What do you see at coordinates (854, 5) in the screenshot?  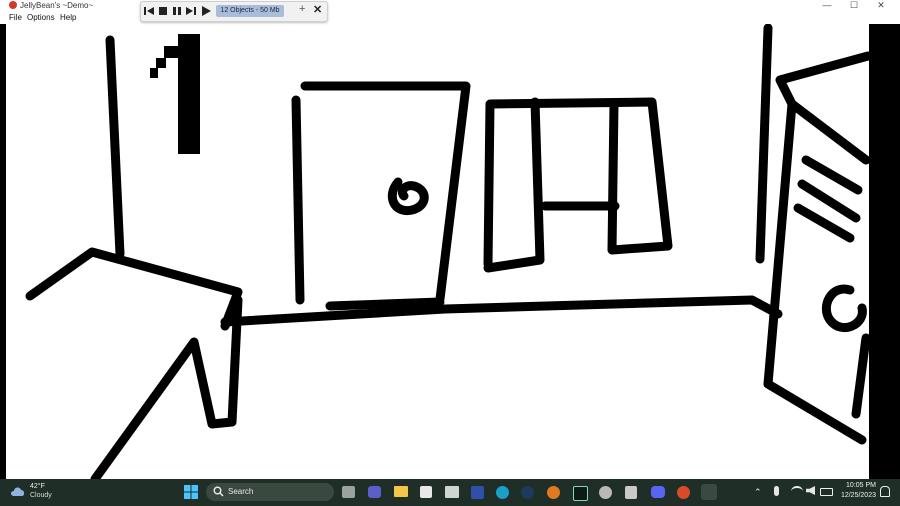 I see `maximize-button: ☐` at bounding box center [854, 5].